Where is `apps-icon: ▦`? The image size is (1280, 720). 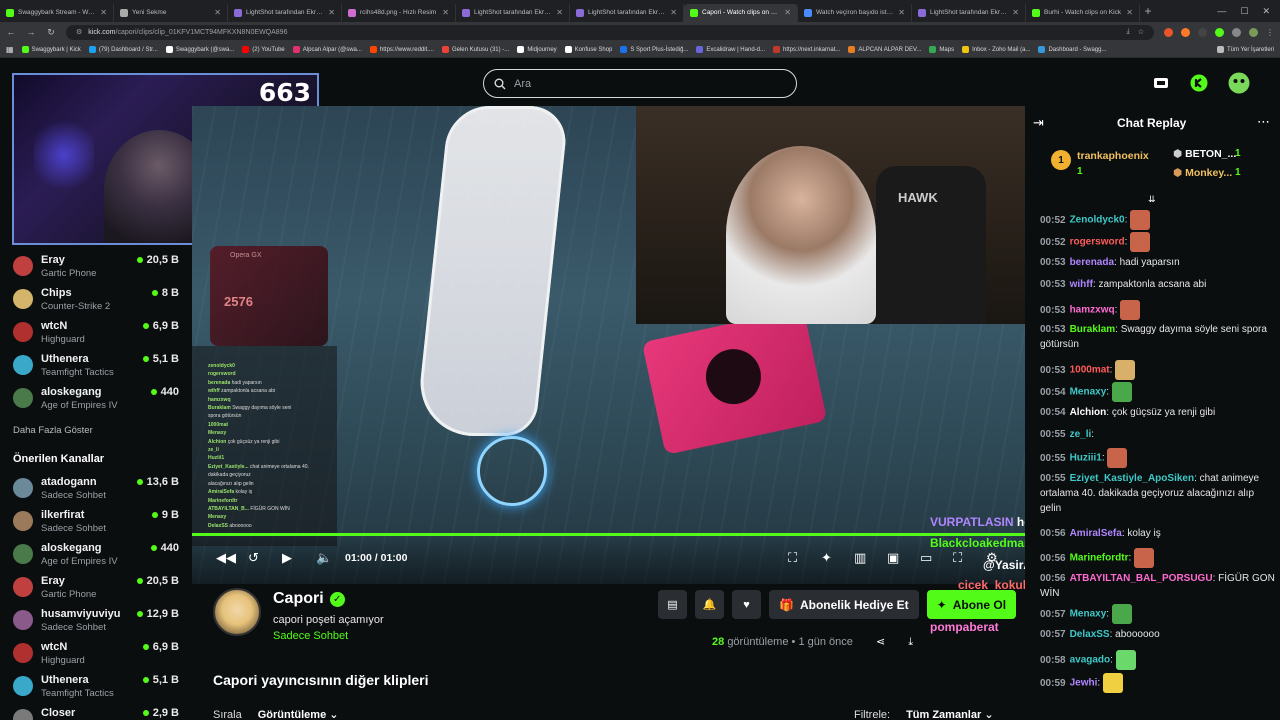 apps-icon: ▦ is located at coordinates (10, 49).